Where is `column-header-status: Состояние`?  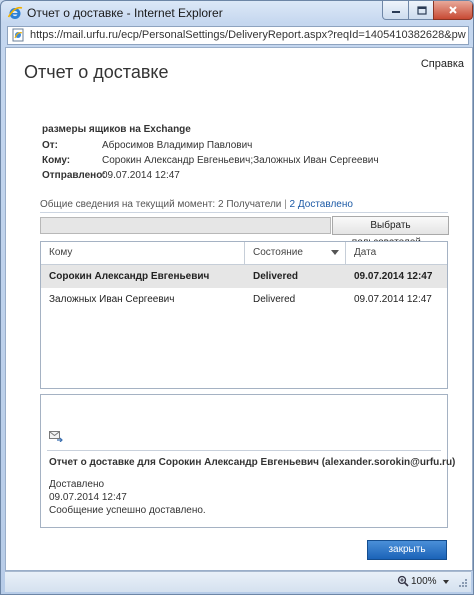 column-header-status: Состояние is located at coordinates (295, 253).